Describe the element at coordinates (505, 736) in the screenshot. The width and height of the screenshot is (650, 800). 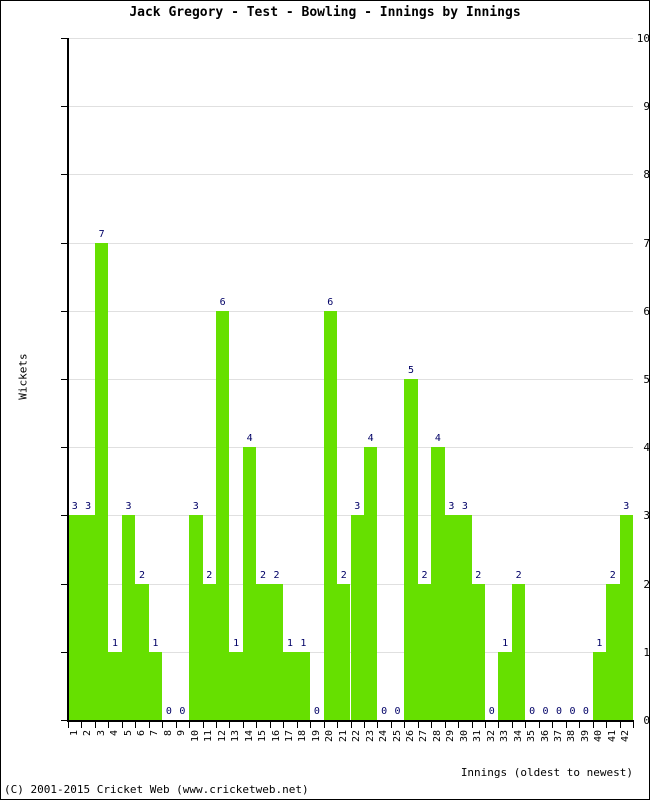
I see `x-axis-tick-label: 33` at that location.